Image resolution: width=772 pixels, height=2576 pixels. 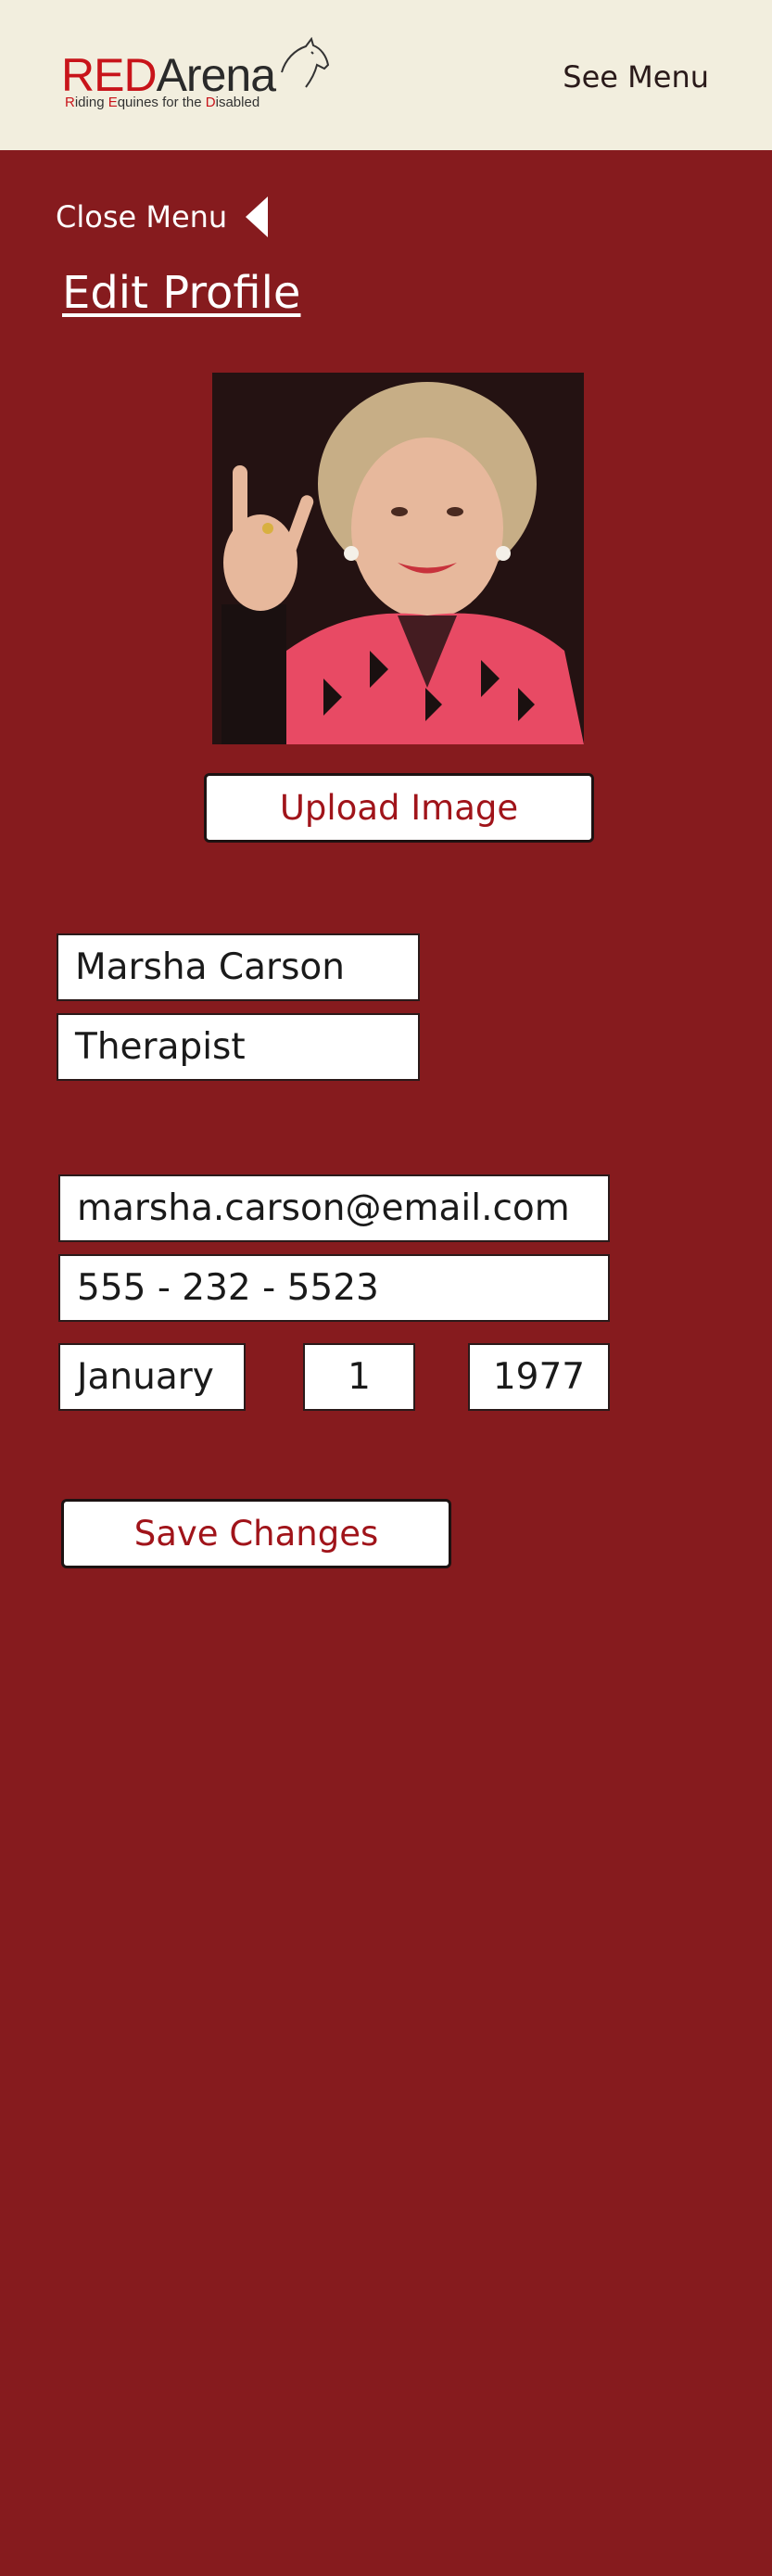 What do you see at coordinates (359, 1377) in the screenshot?
I see `birth-day-field: 1` at bounding box center [359, 1377].